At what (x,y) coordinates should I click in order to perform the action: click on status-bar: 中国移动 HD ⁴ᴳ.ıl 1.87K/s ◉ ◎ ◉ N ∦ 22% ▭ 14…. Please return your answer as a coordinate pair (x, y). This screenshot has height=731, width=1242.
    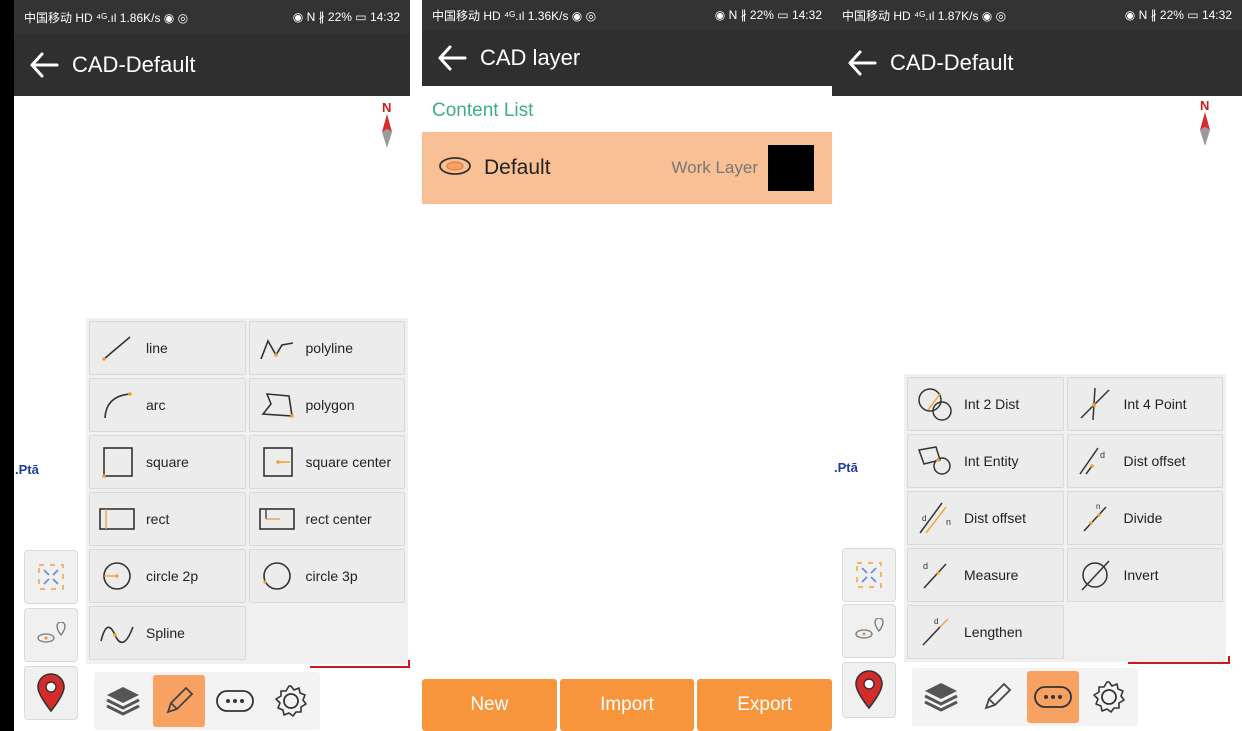
    Looking at the image, I should click on (1037, 15).